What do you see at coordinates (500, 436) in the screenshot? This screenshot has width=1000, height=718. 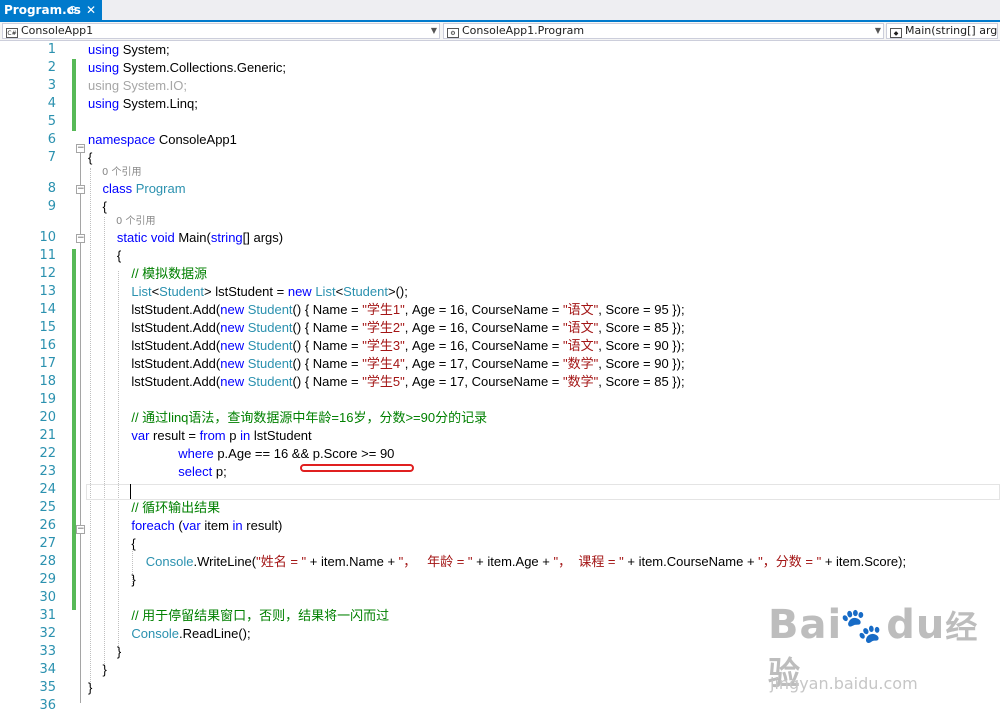 I see `code-line: 21 var result = from p in lstStudent` at bounding box center [500, 436].